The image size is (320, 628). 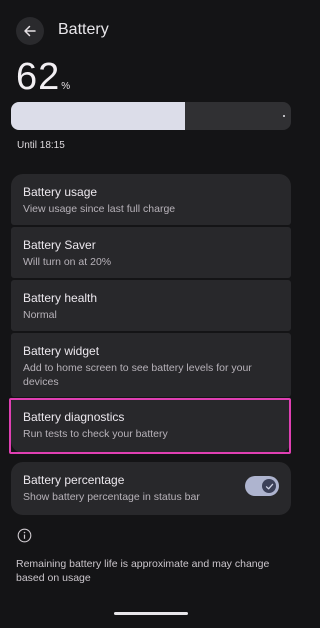 What do you see at coordinates (24, 535) in the screenshot?
I see `info-icon` at bounding box center [24, 535].